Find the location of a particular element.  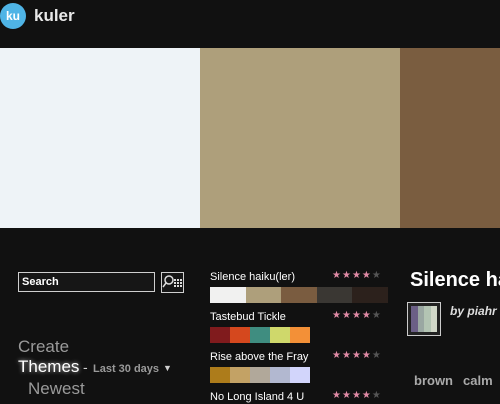

theme-detail-title: Silence haiku(ler) is located at coordinates (455, 280).